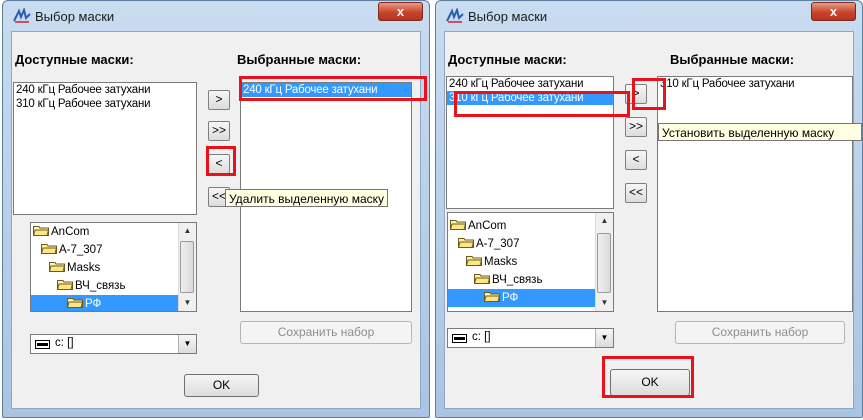  Describe the element at coordinates (636, 193) in the screenshot. I see `remove-all-masks-button: <<` at that location.